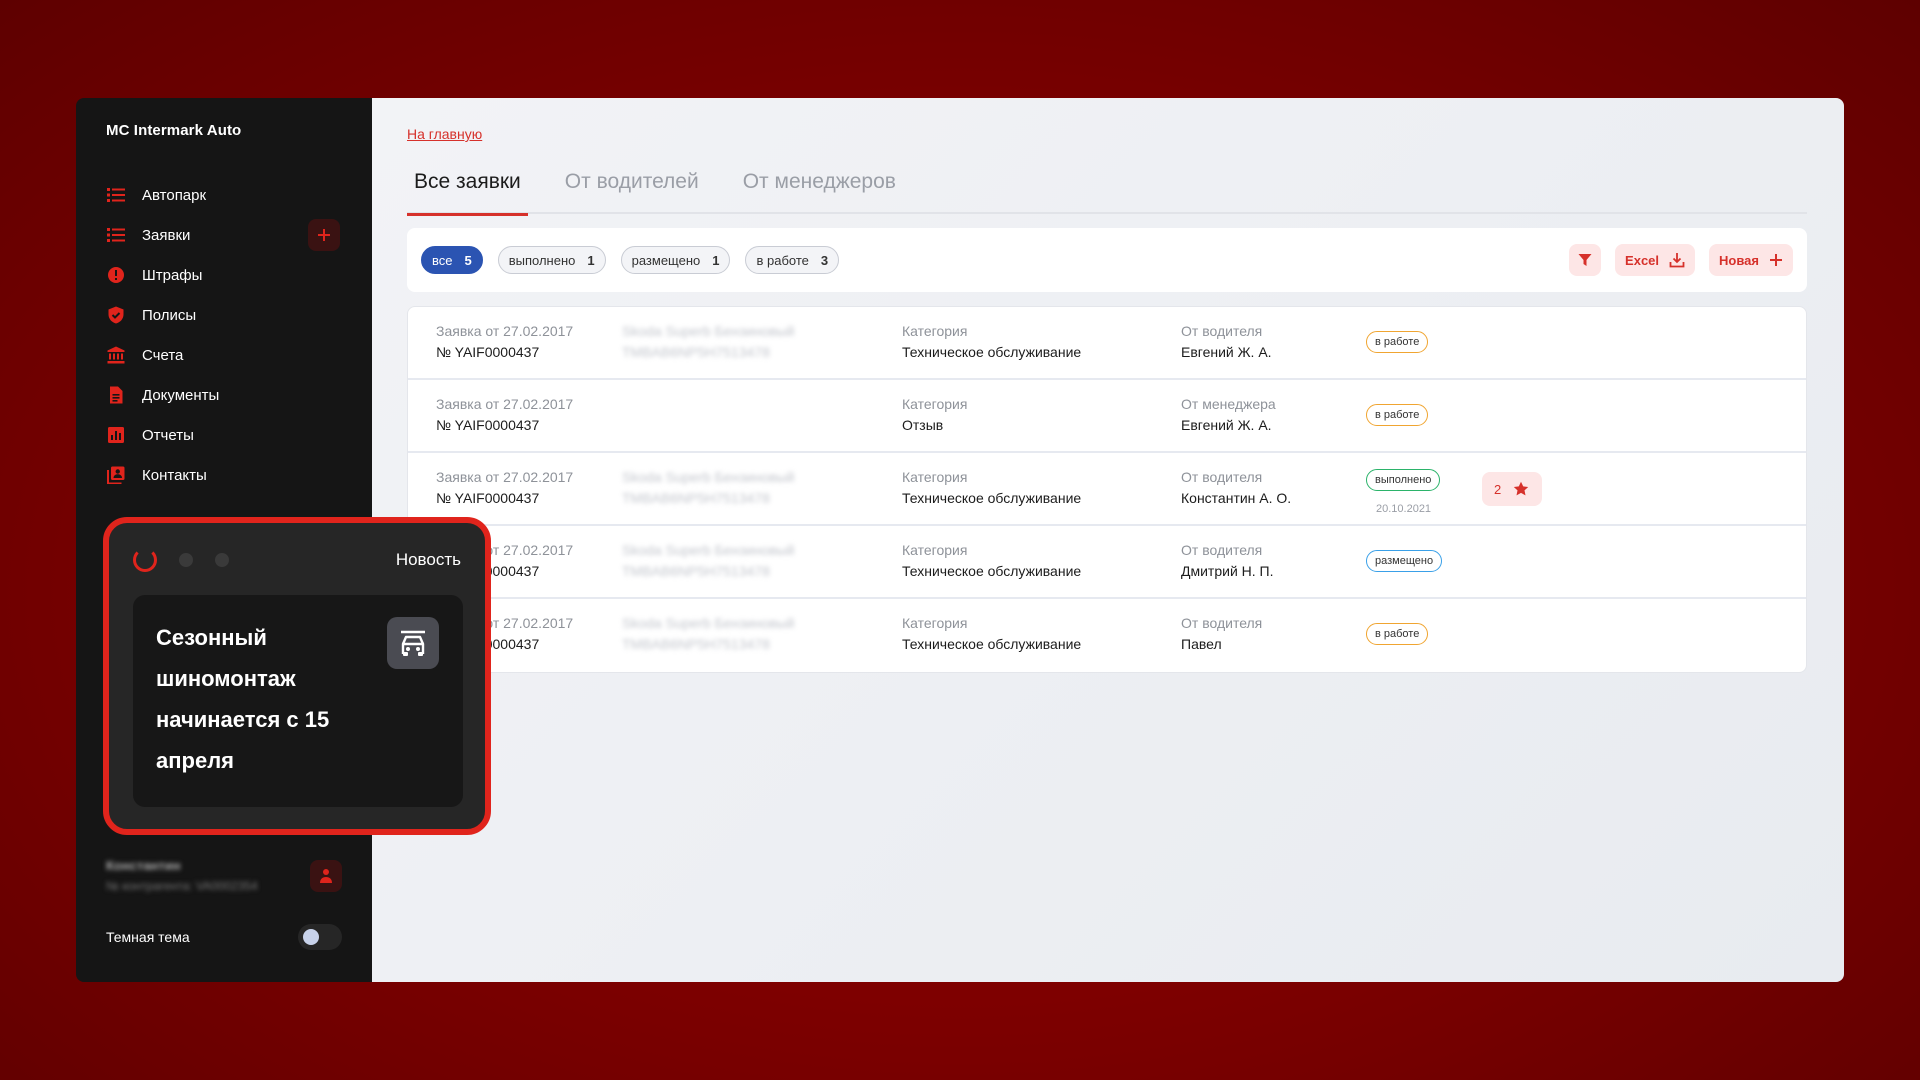 Image resolution: width=1920 pixels, height=1080 pixels. Describe the element at coordinates (1642, 260) in the screenshot. I see `excel-label: Excel` at that location.